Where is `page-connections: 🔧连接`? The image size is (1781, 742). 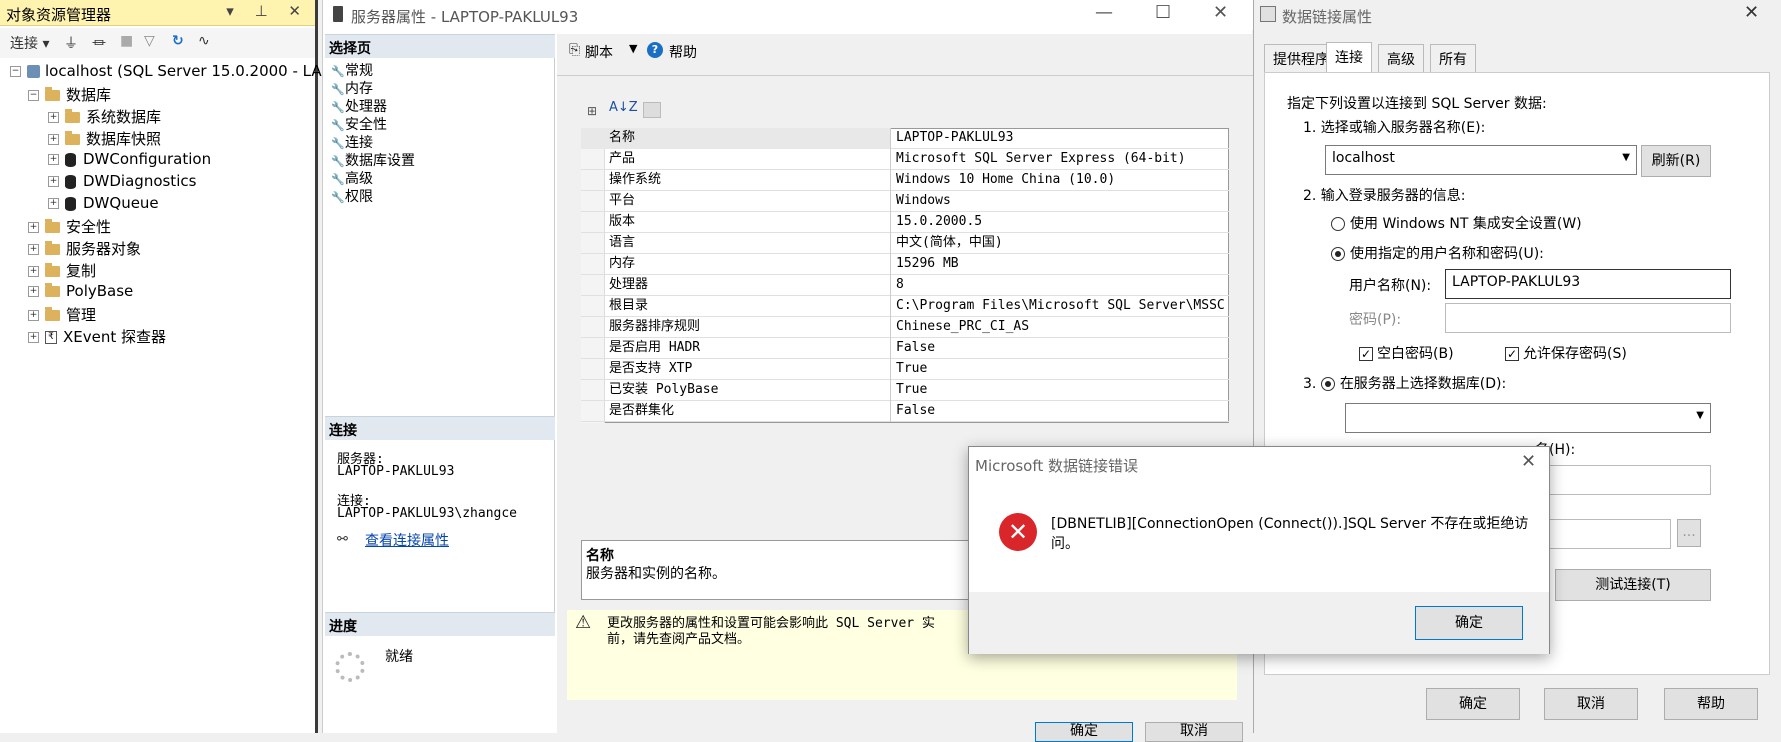
page-connections: 🔧连接 is located at coordinates (352, 142).